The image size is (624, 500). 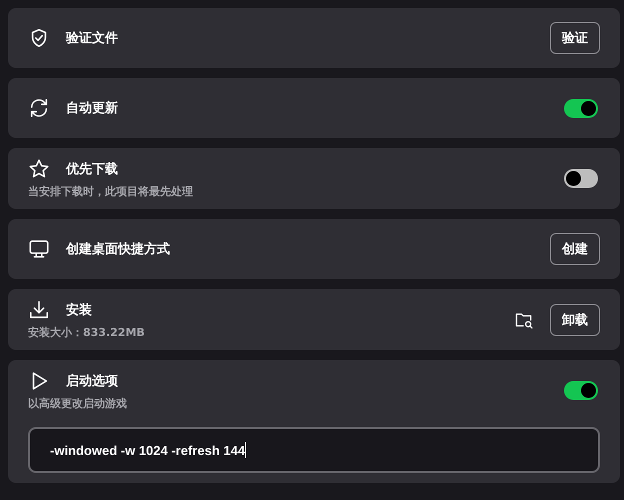 What do you see at coordinates (77, 403) in the screenshot?
I see `setting-description: 以高级更改启动游戏` at bounding box center [77, 403].